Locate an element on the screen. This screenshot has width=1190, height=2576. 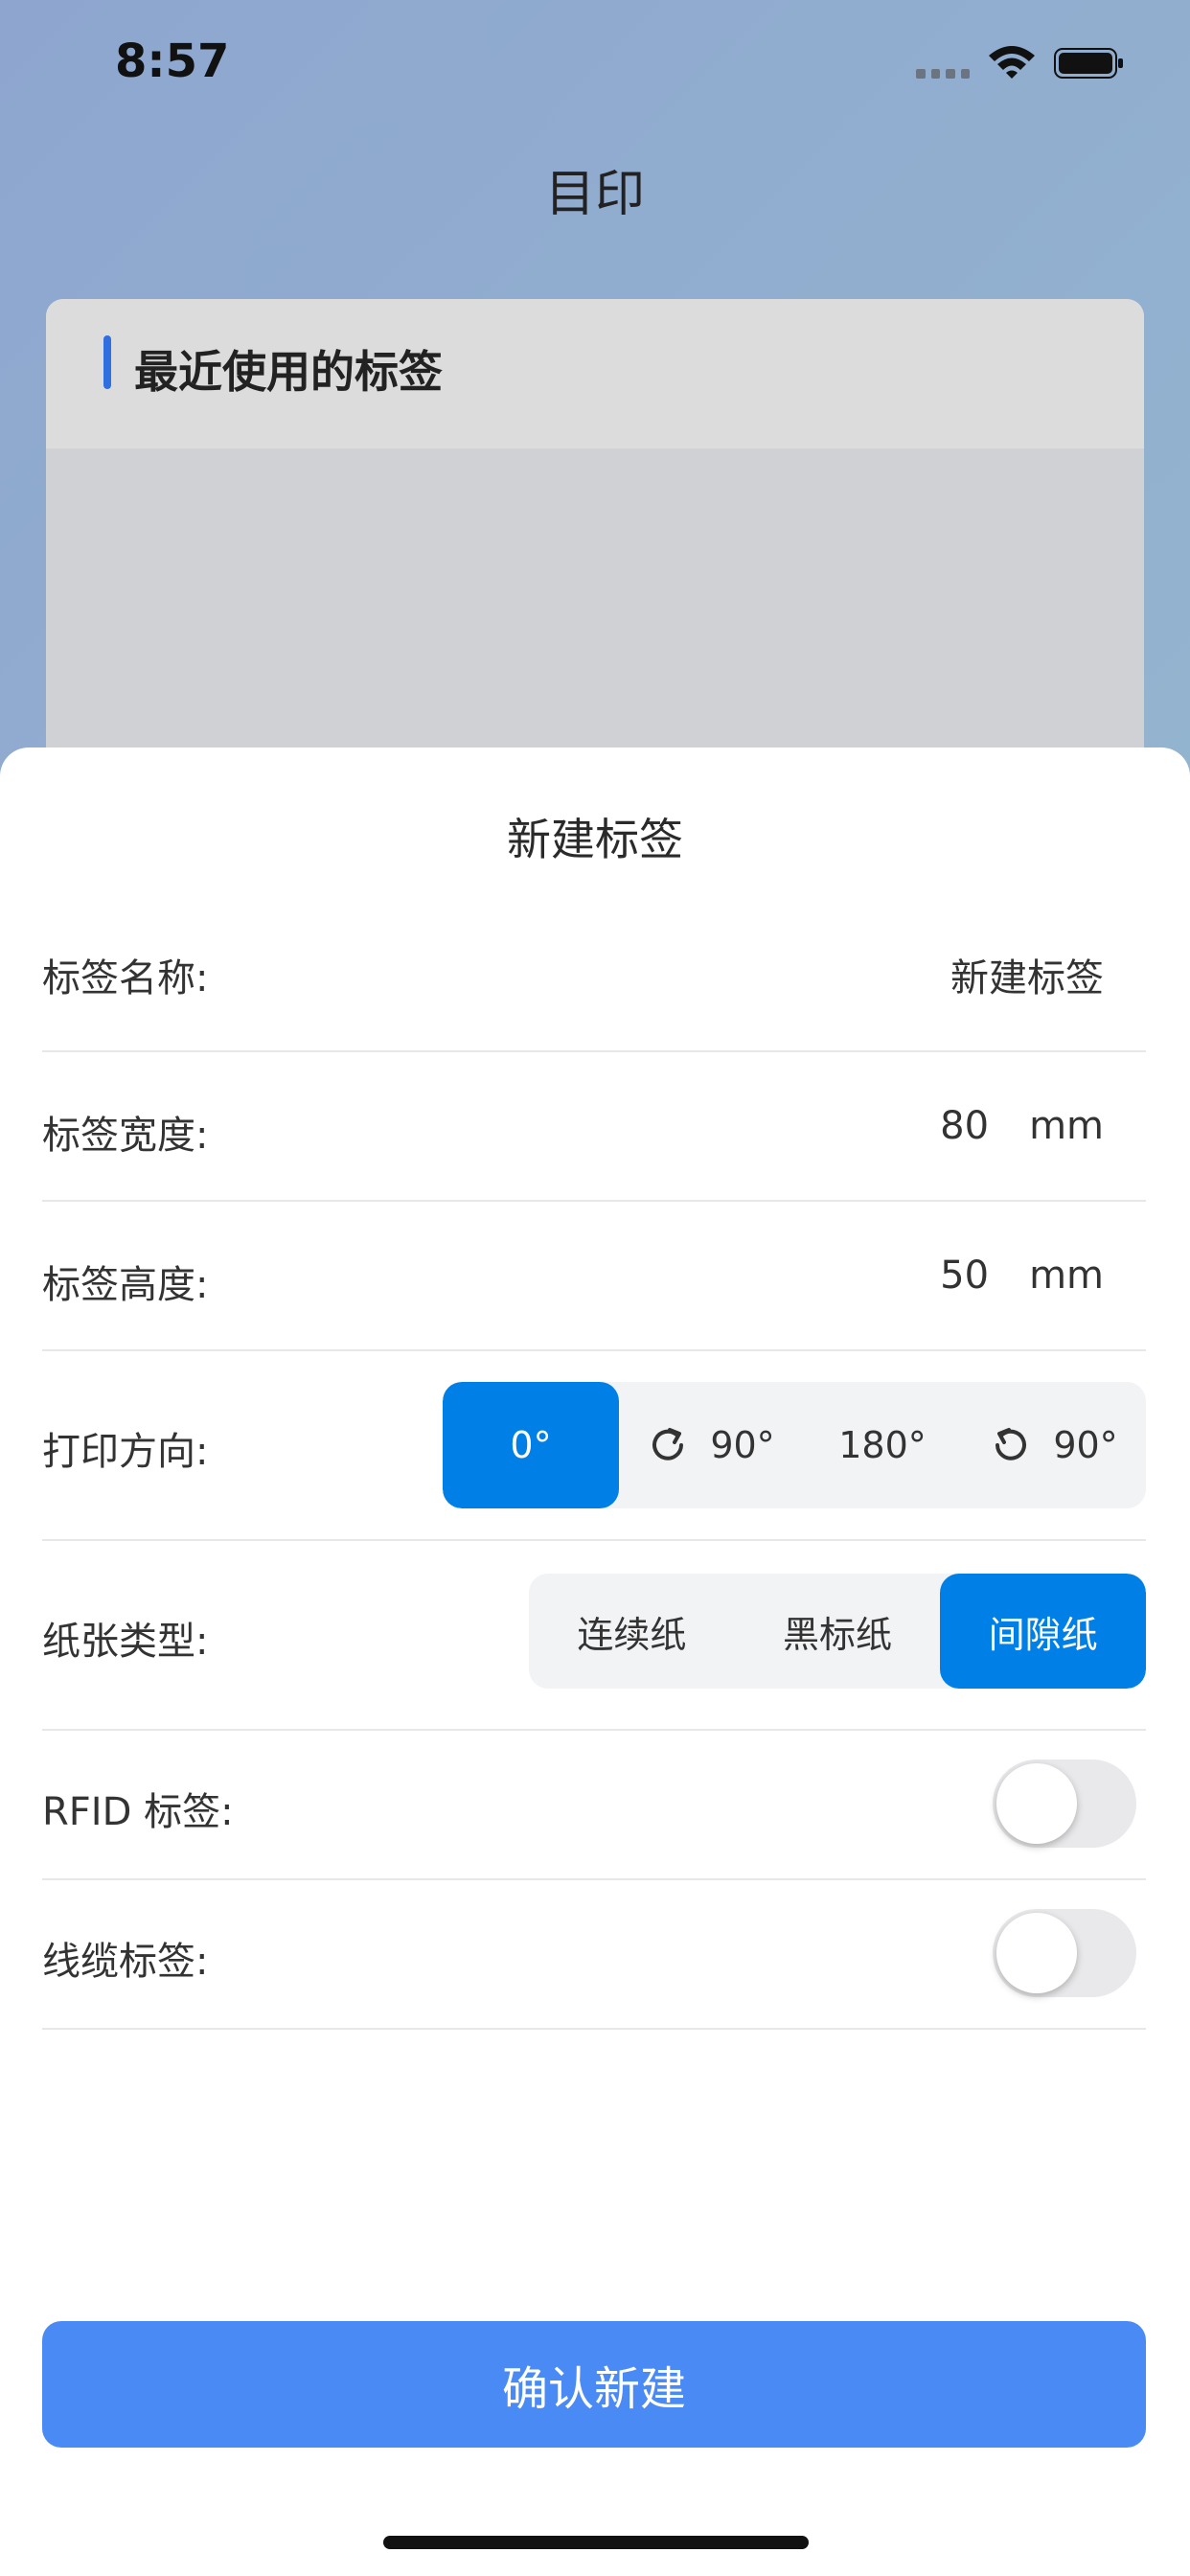
paper-type-selector: 连续纸 黑标纸 间隙纸 is located at coordinates (838, 1631).